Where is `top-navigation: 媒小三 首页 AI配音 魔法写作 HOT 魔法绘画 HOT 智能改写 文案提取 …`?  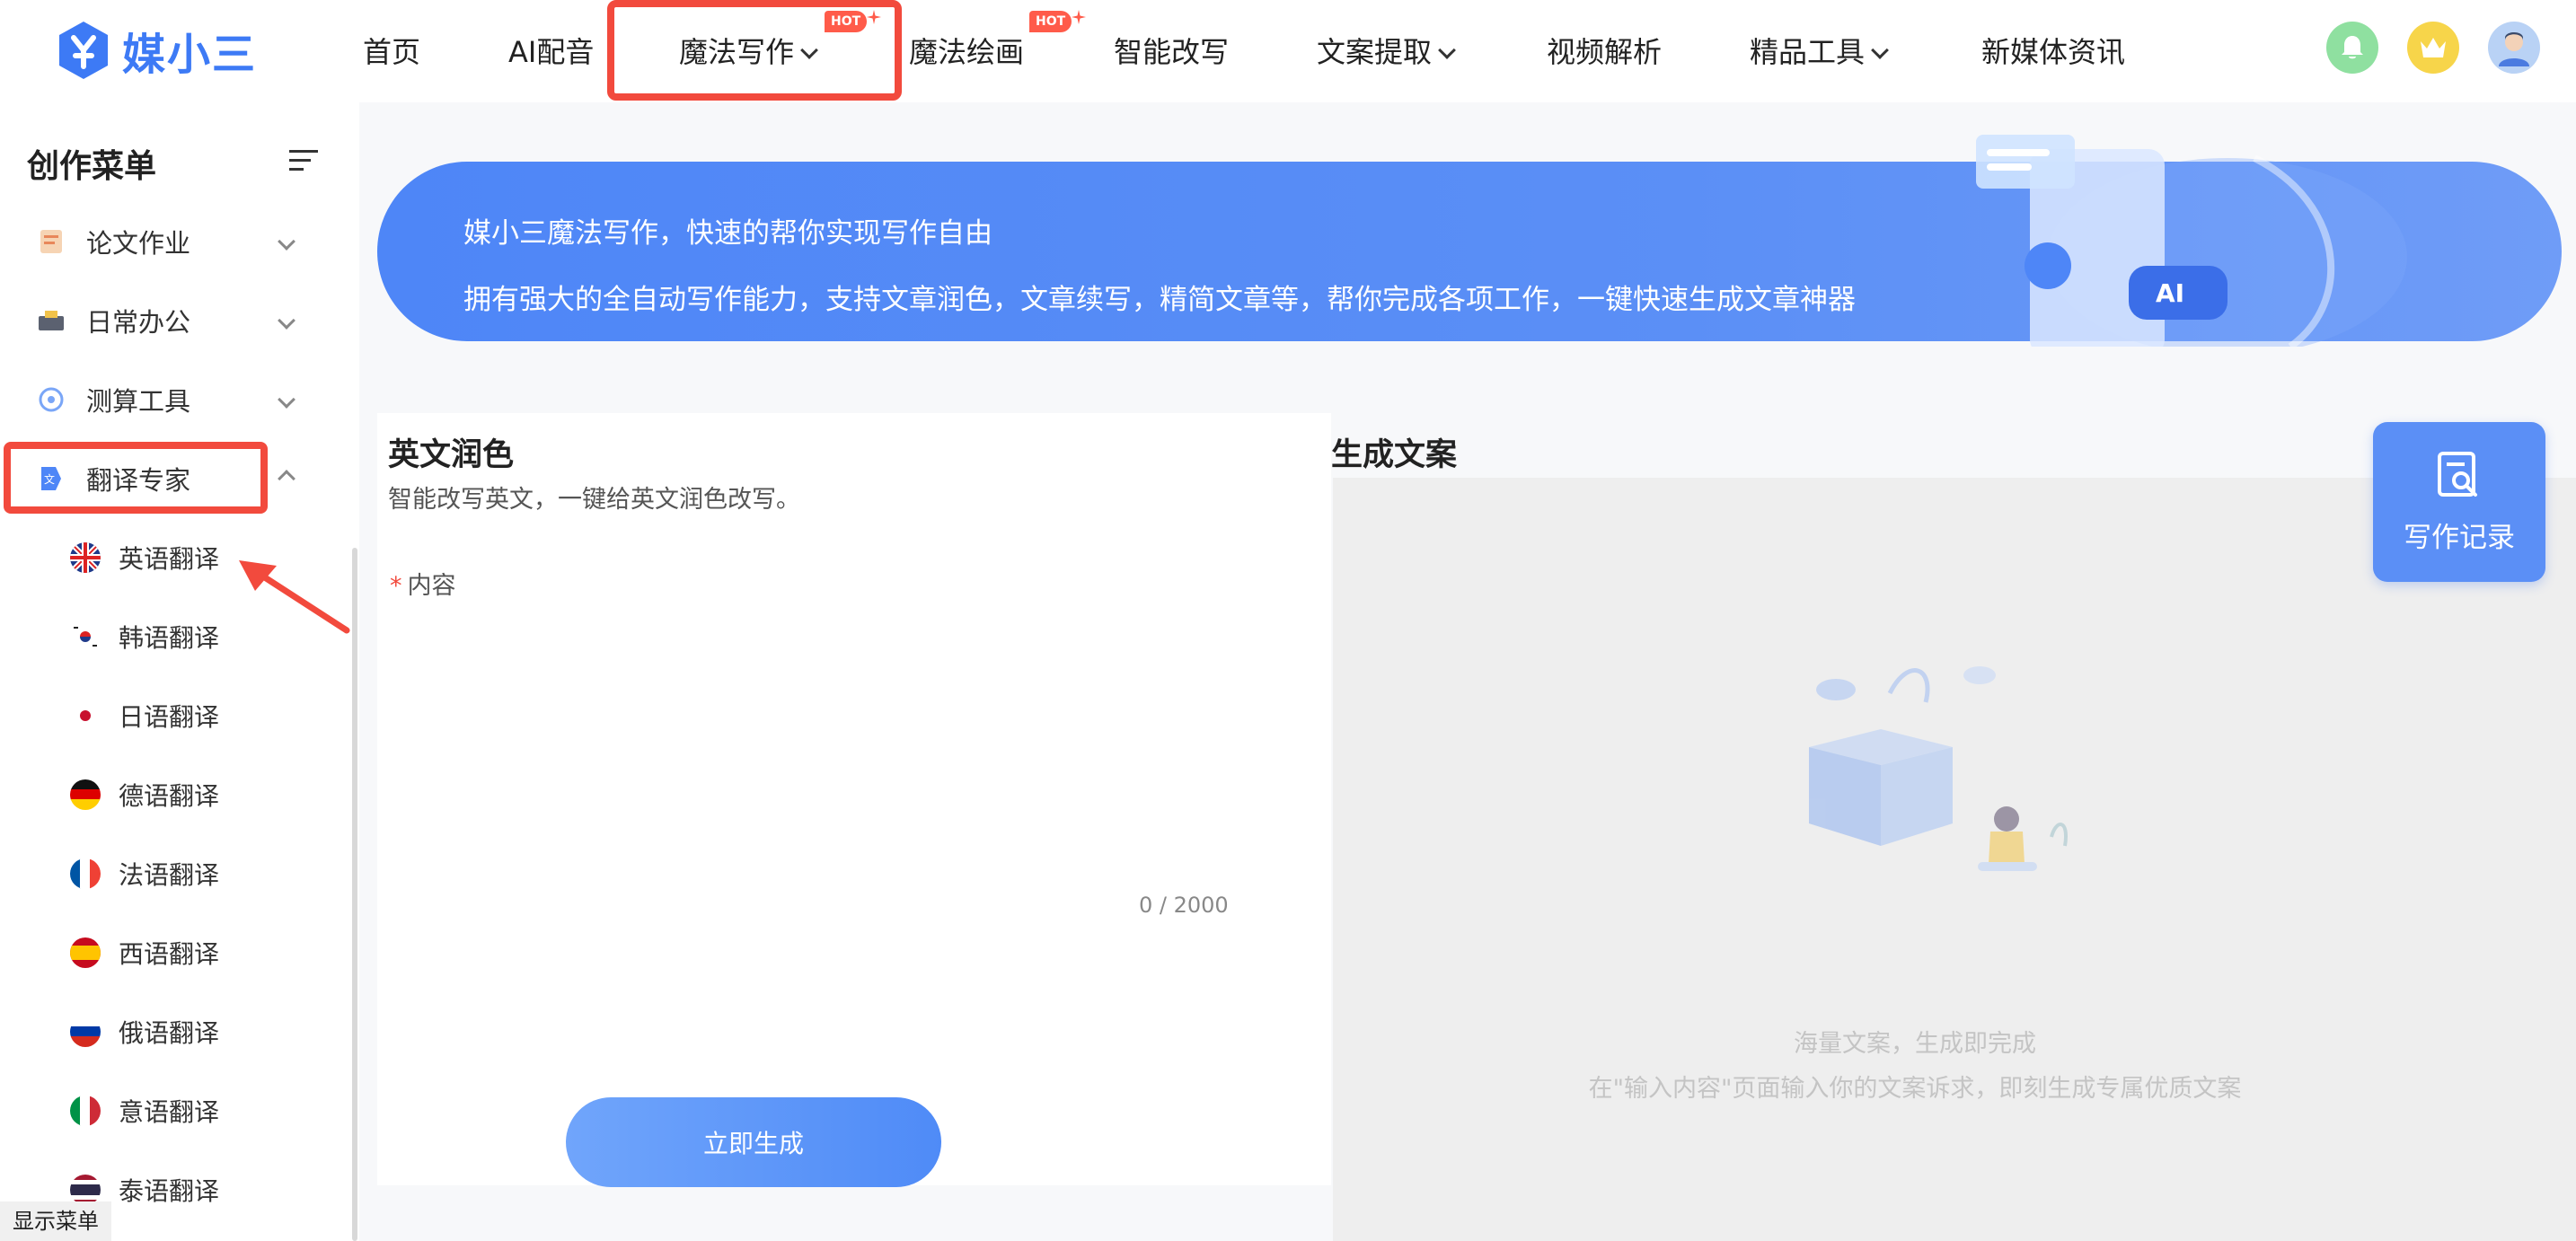 top-navigation: 媒小三 首页 AI配音 魔法写作 HOT 魔法绘画 HOT 智能改写 文案提取 … is located at coordinates (1288, 51).